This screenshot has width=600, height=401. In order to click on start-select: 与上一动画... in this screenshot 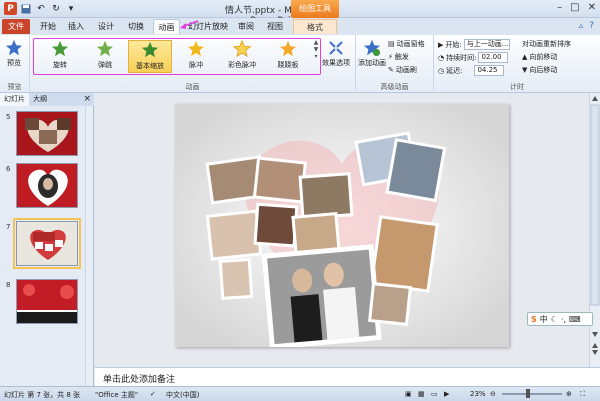, I will do `click(486, 44)`.